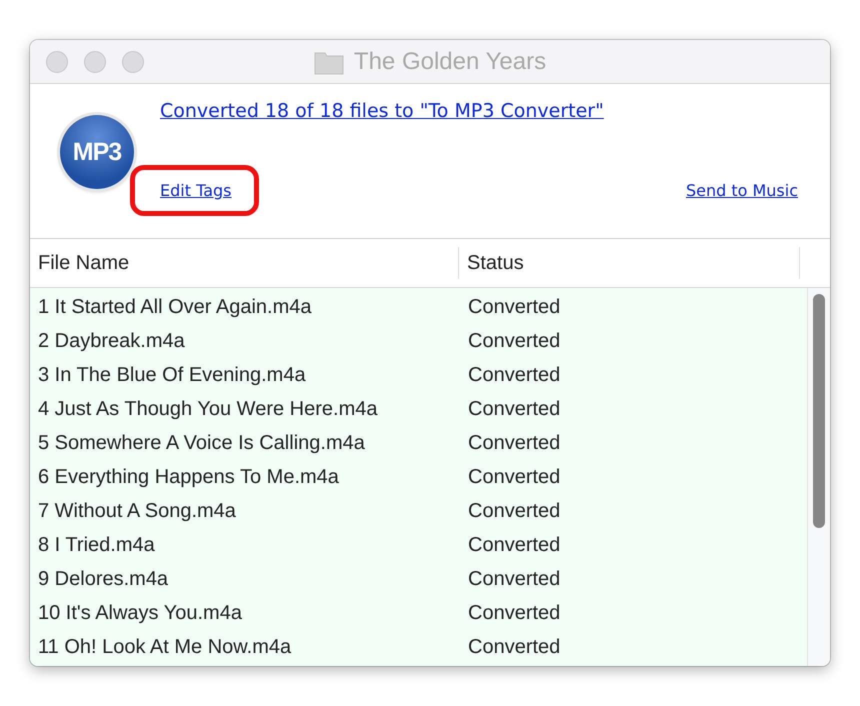 This screenshot has height=706, width=860. I want to click on scrollbar-thumb, so click(819, 411).